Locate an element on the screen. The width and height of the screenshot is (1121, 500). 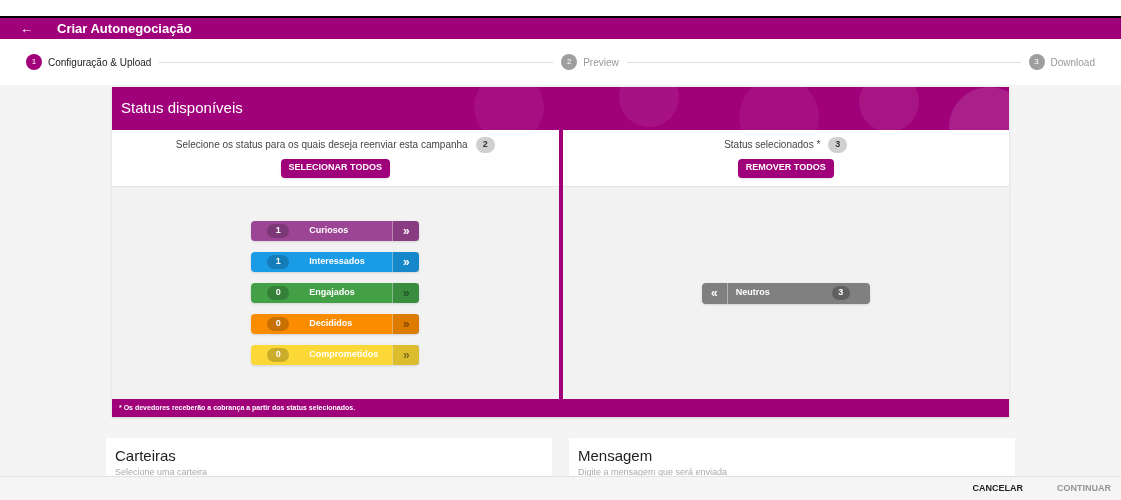
step-number: 1 is located at coordinates (34, 62).